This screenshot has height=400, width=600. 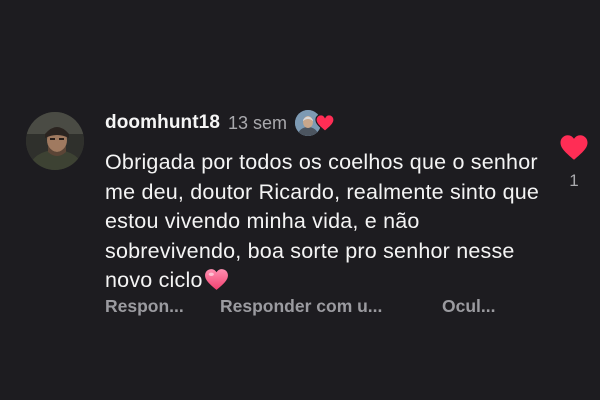 What do you see at coordinates (258, 122) in the screenshot?
I see `timestamp: 13 sem` at bounding box center [258, 122].